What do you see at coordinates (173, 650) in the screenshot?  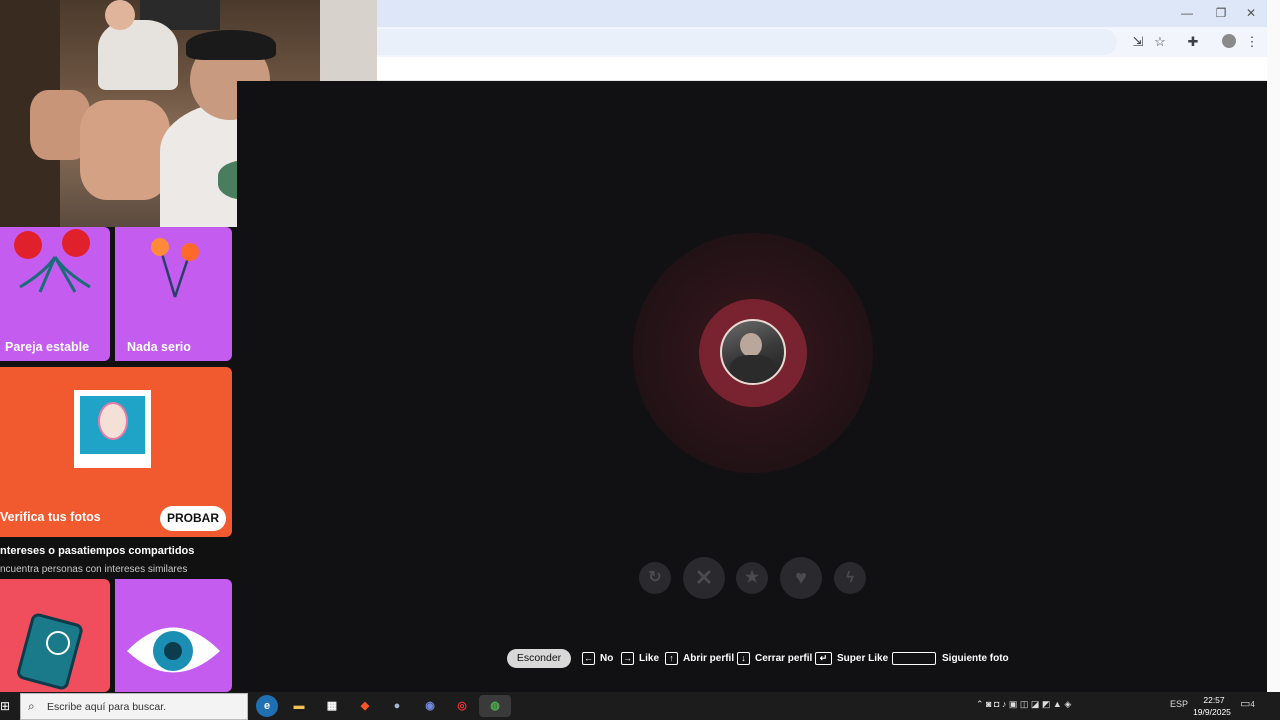 I see `eye-icon` at bounding box center [173, 650].